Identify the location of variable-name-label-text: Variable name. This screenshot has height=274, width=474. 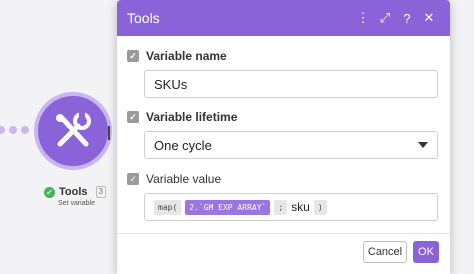
(186, 56).